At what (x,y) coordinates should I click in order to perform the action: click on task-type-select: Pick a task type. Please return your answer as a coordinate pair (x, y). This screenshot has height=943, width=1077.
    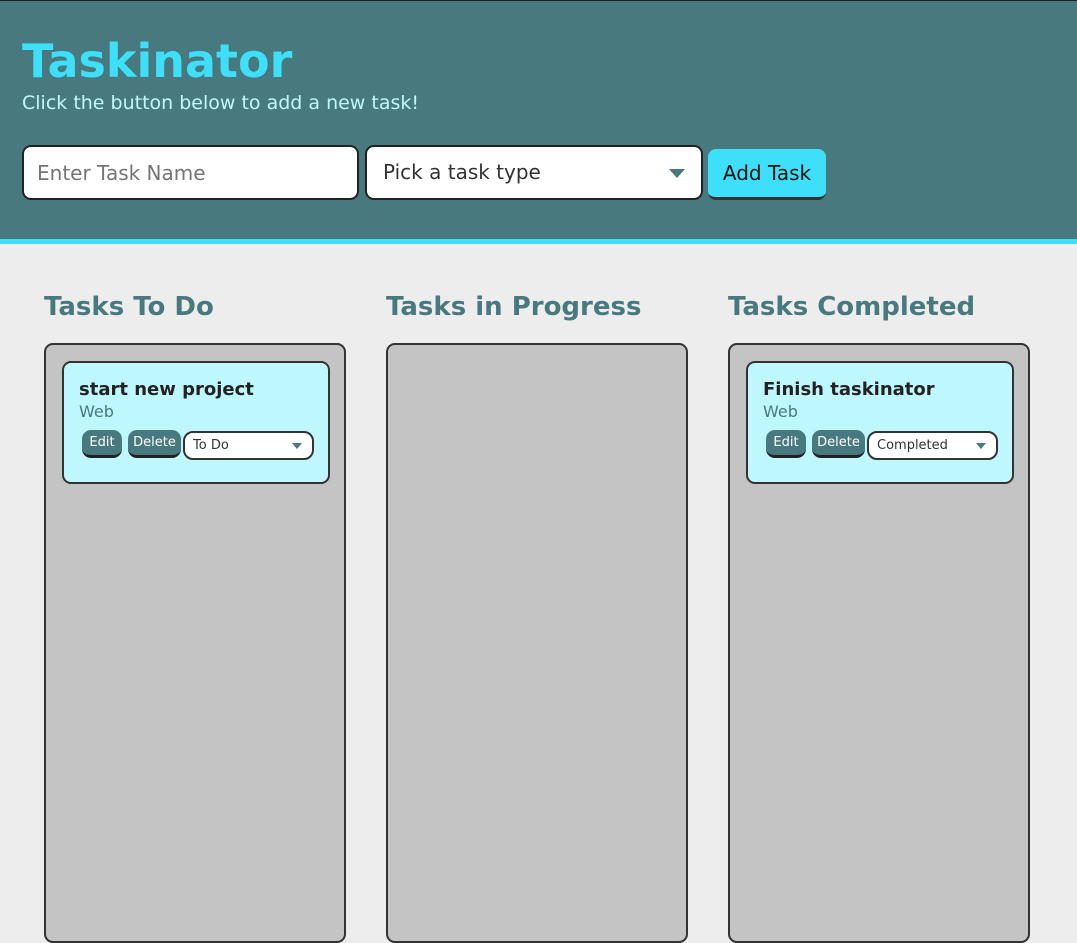
    Looking at the image, I should click on (534, 172).